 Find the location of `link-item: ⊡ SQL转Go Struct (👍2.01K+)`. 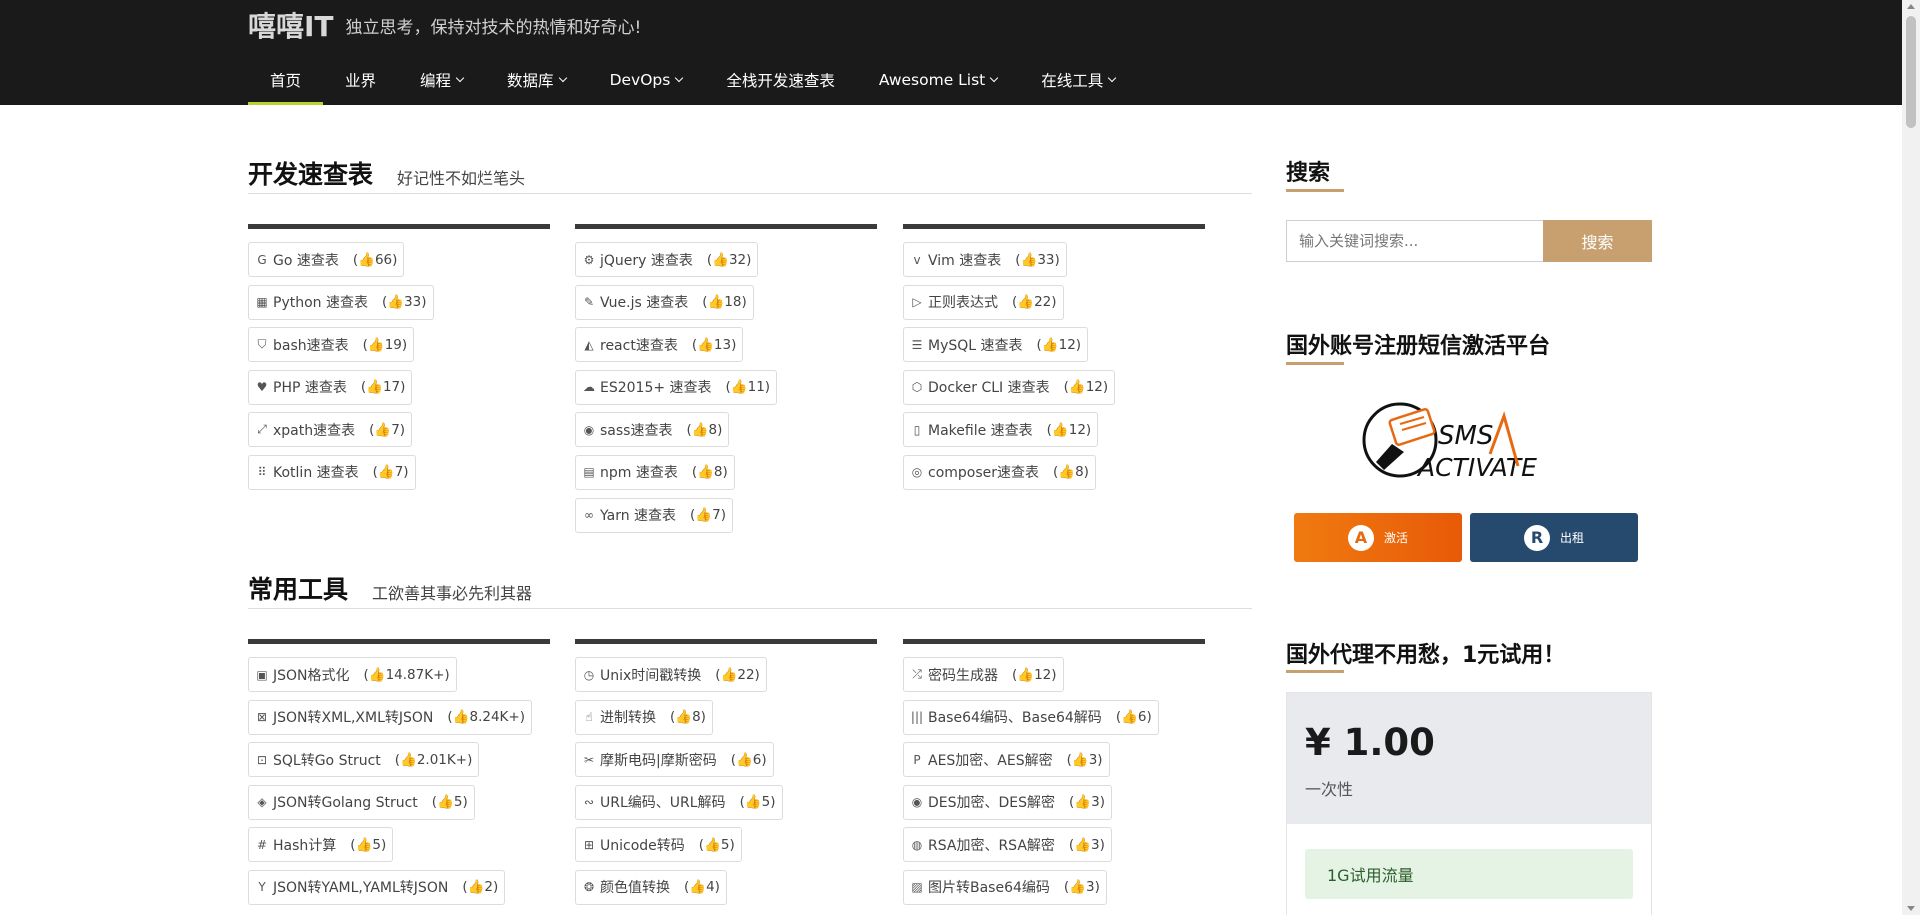

link-item: ⊡ SQL转Go Struct (👍2.01K+) is located at coordinates (364, 760).